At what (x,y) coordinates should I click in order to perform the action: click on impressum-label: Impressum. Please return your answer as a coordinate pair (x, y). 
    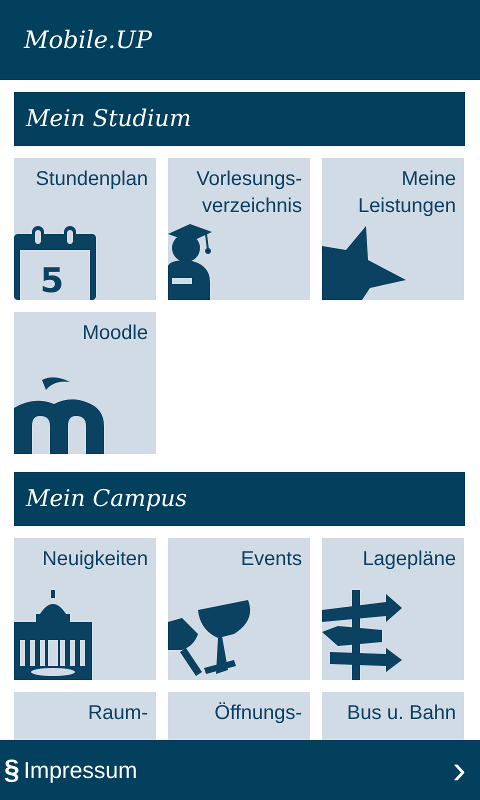
    Looking at the image, I should click on (81, 770).